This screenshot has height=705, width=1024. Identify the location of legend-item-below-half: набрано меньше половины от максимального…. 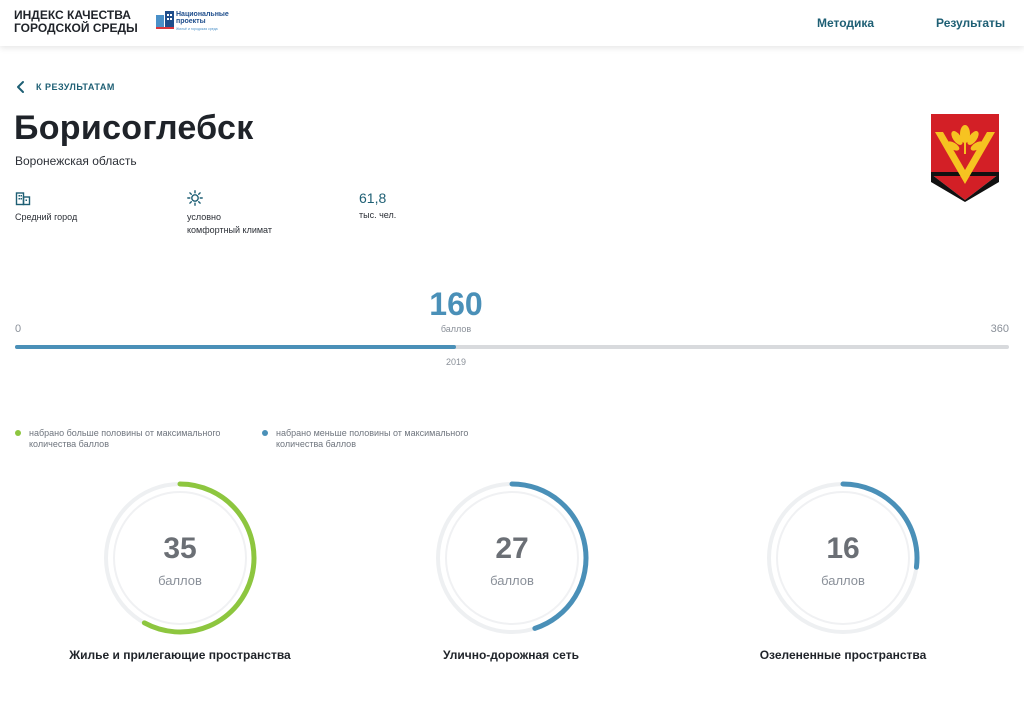
(369, 439).